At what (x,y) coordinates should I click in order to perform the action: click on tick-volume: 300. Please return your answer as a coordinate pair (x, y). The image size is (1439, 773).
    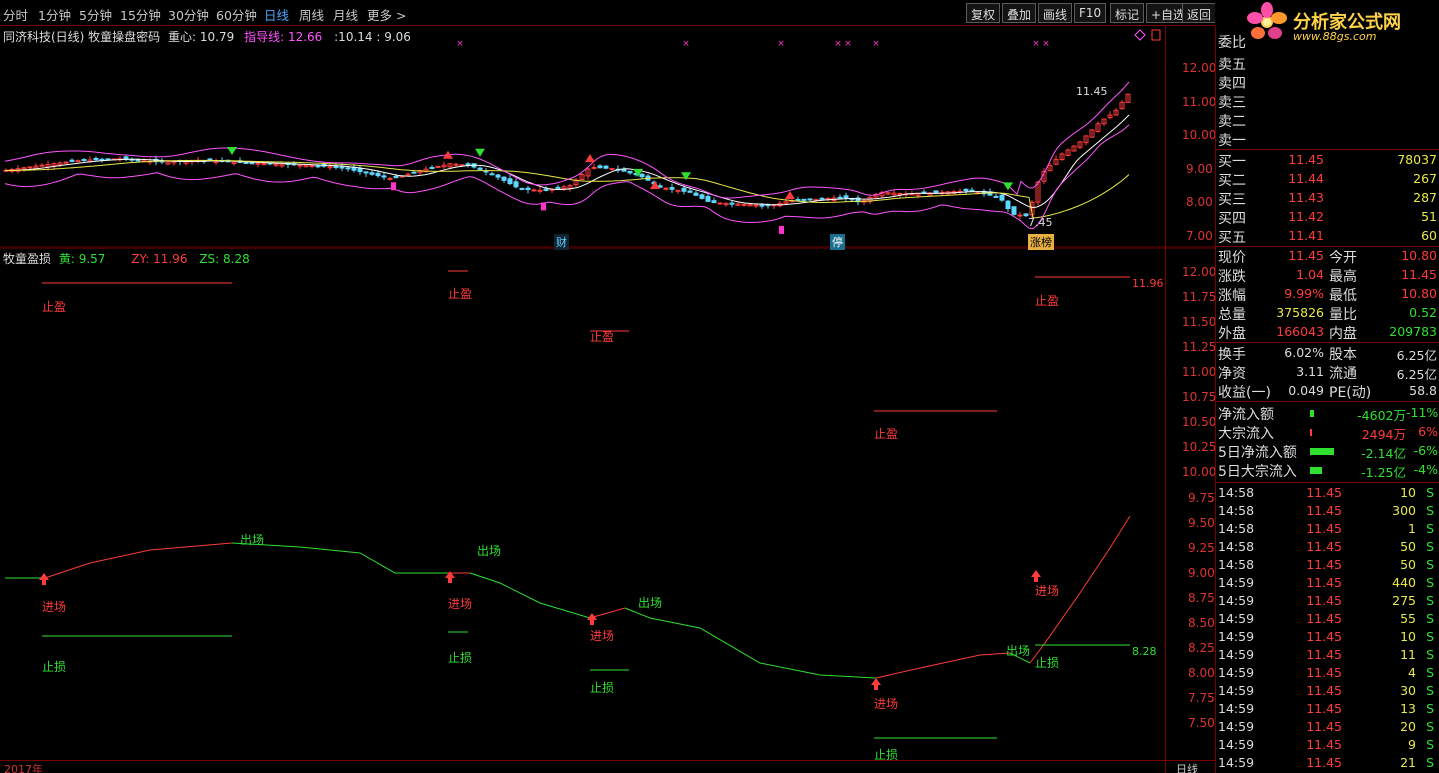
    Looking at the image, I should click on (1404, 510).